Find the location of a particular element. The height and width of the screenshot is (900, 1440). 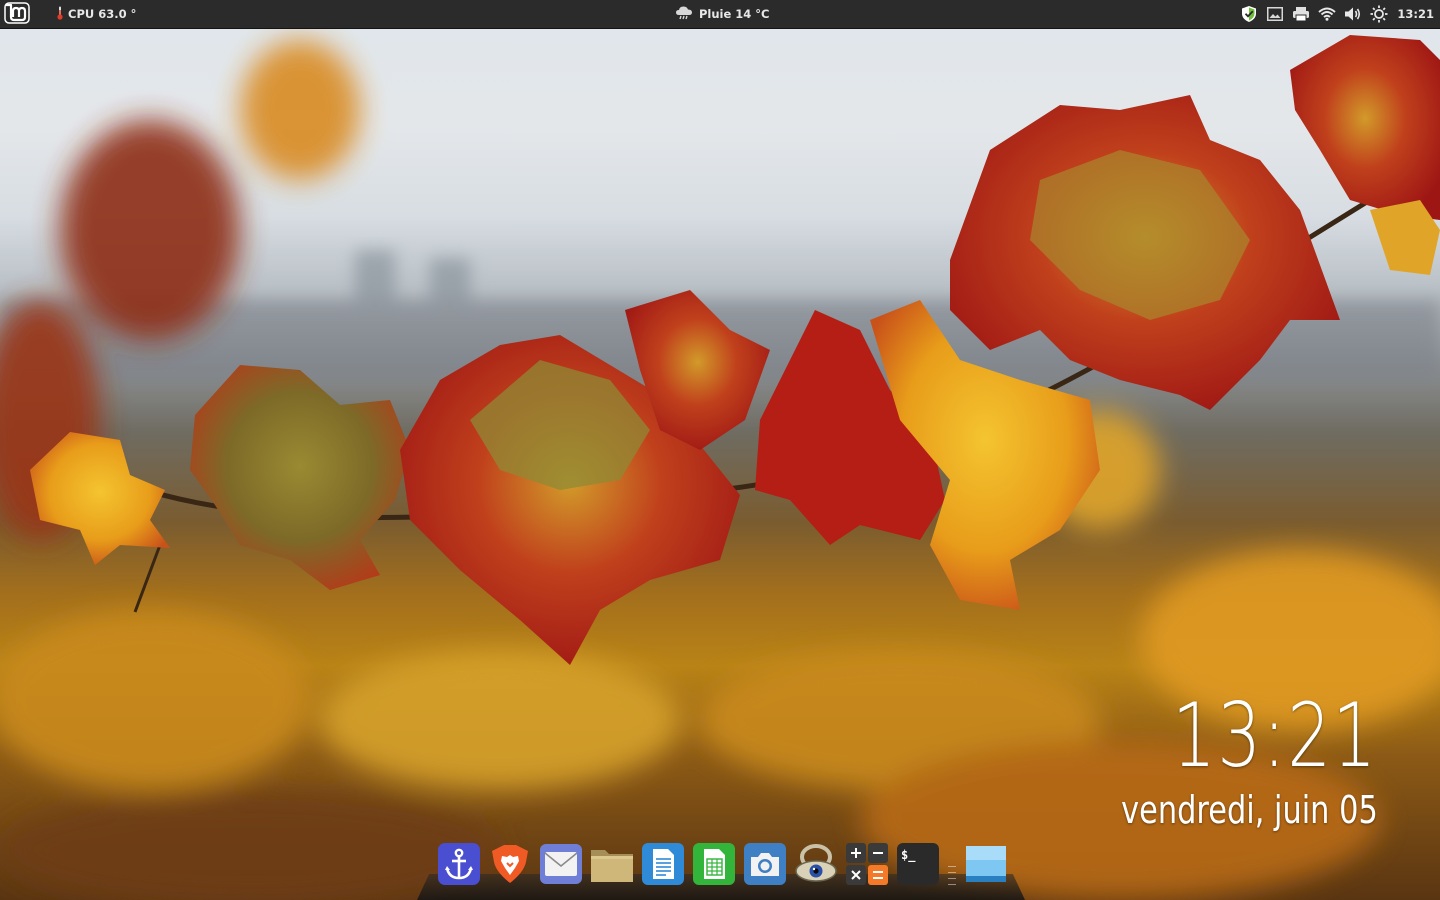

application-dock: $_ is located at coordinates (721, 868).